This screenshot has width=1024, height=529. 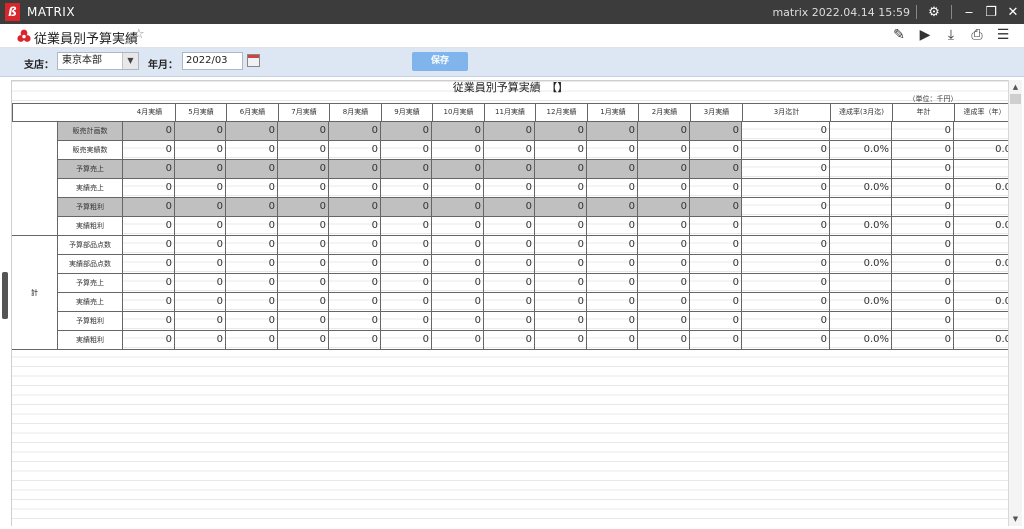 What do you see at coordinates (991, 12) in the screenshot?
I see `restore-icon: ❐` at bounding box center [991, 12].